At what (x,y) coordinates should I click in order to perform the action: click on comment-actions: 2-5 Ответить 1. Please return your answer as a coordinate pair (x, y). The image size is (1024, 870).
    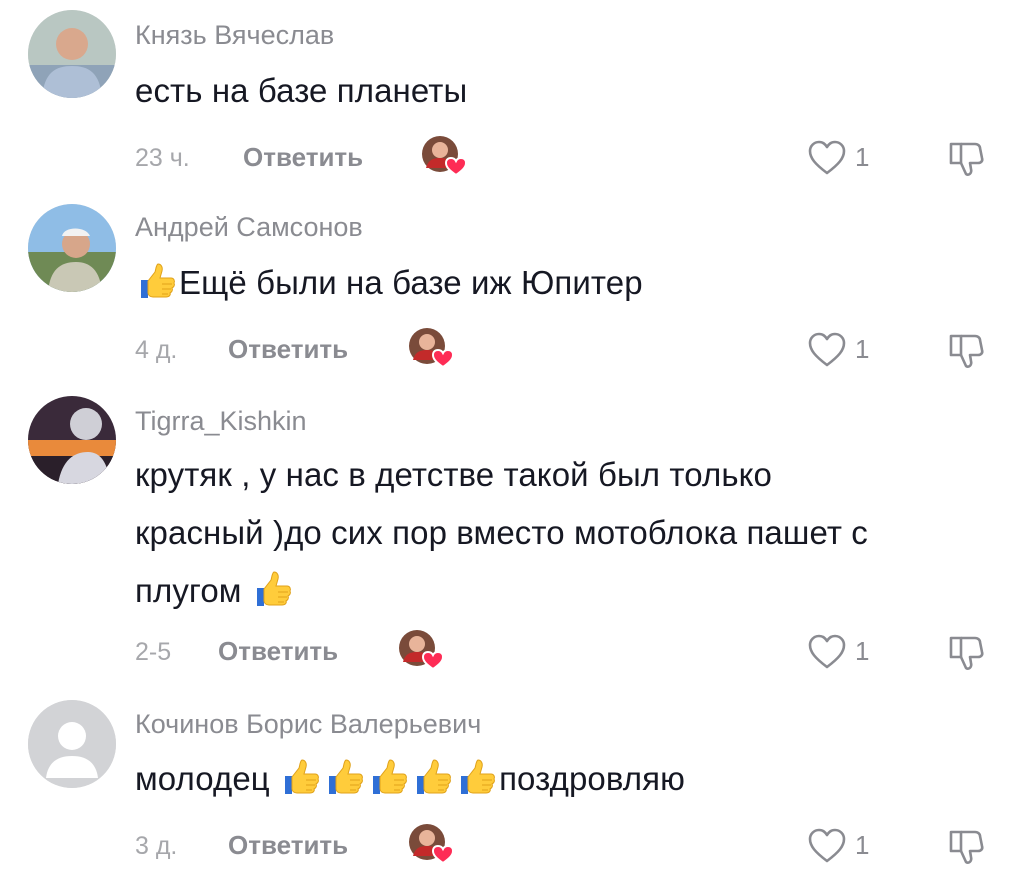
    Looking at the image, I should click on (565, 652).